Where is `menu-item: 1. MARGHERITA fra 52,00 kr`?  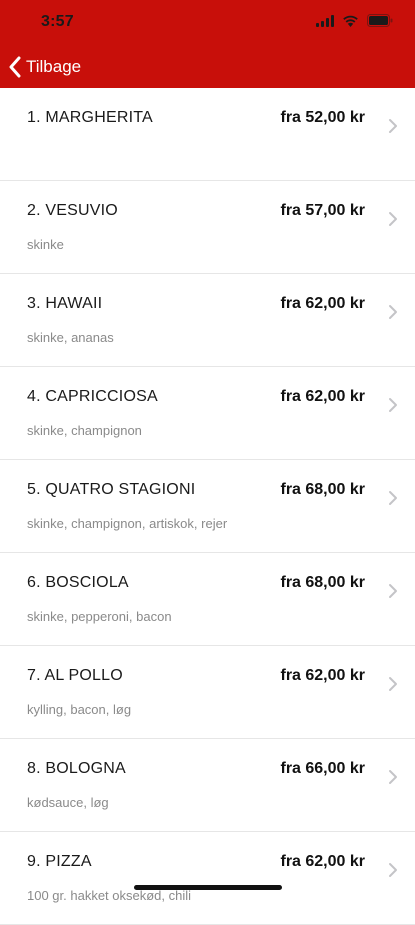
menu-item: 1. MARGHERITA fra 52,00 kr is located at coordinates (207, 134).